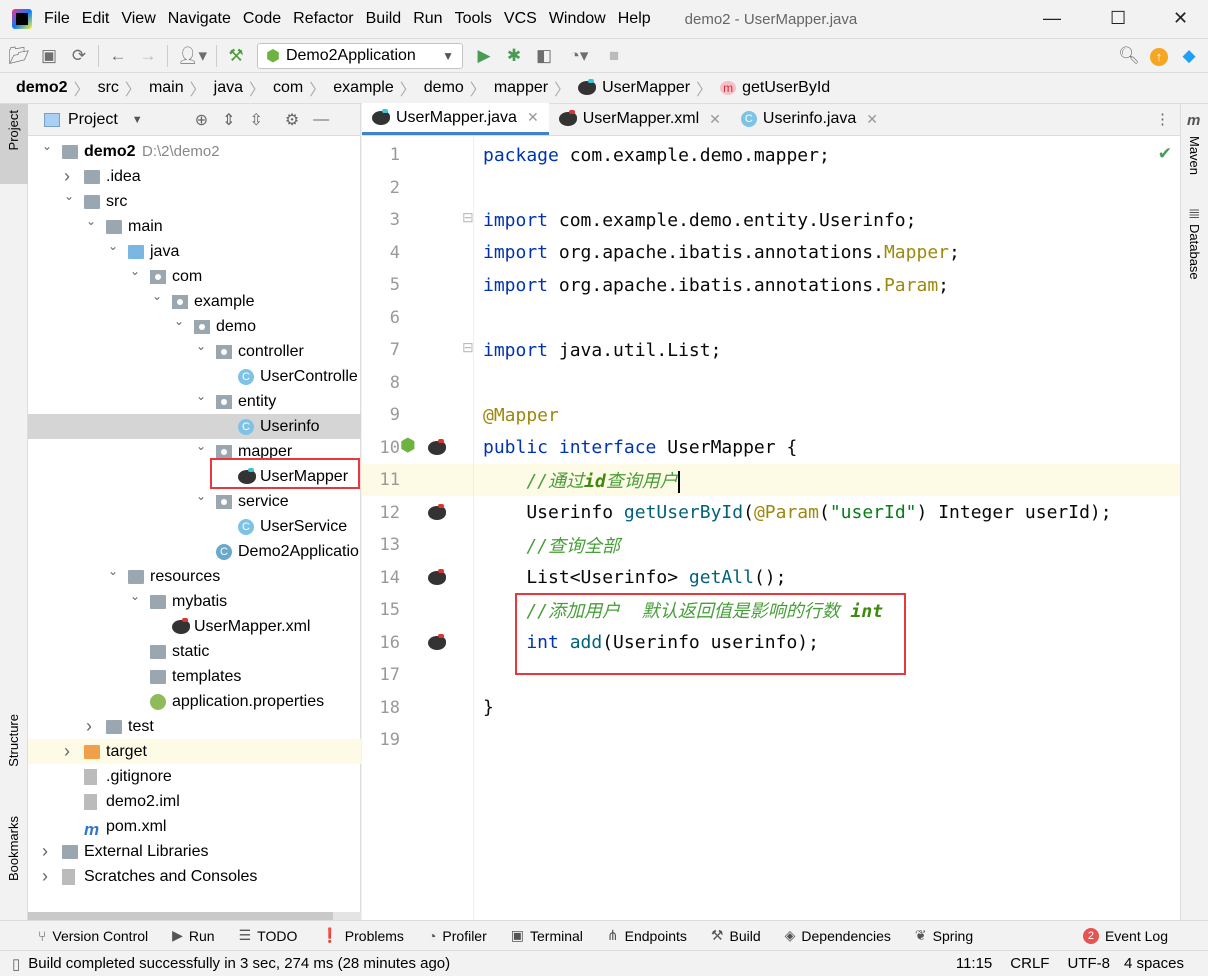  I want to click on breadcrumb-item: UserMapper, so click(646, 88).